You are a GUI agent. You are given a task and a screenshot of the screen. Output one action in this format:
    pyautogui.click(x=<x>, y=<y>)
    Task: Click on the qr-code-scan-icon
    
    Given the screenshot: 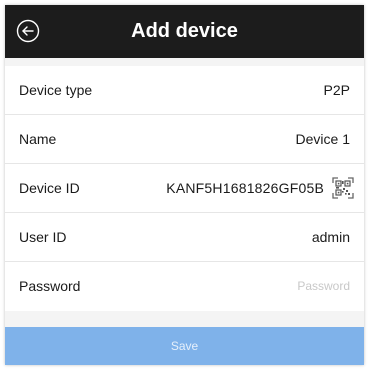 What is the action you would take?
    pyautogui.click(x=343, y=188)
    